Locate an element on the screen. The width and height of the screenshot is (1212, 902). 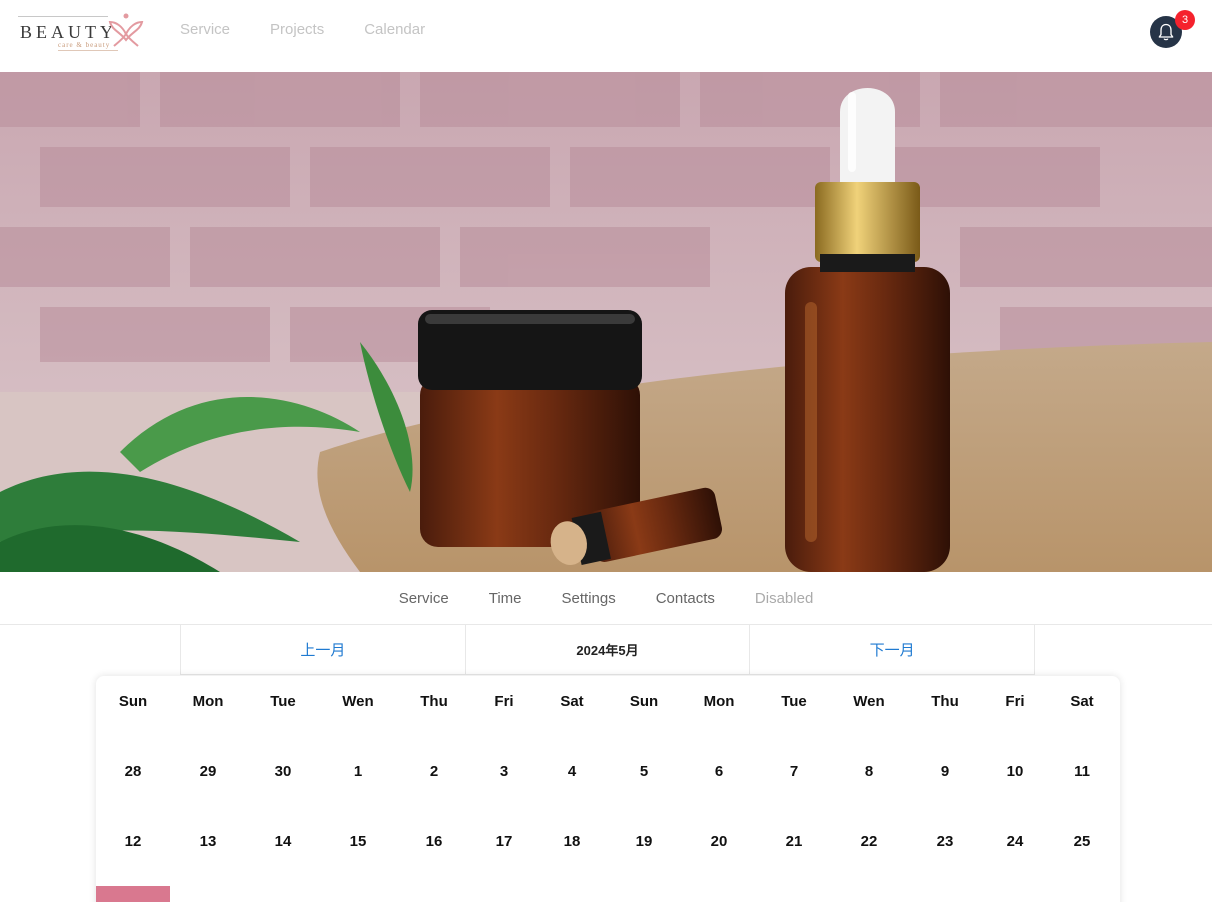
calendar-day: 22 is located at coordinates (869, 841).